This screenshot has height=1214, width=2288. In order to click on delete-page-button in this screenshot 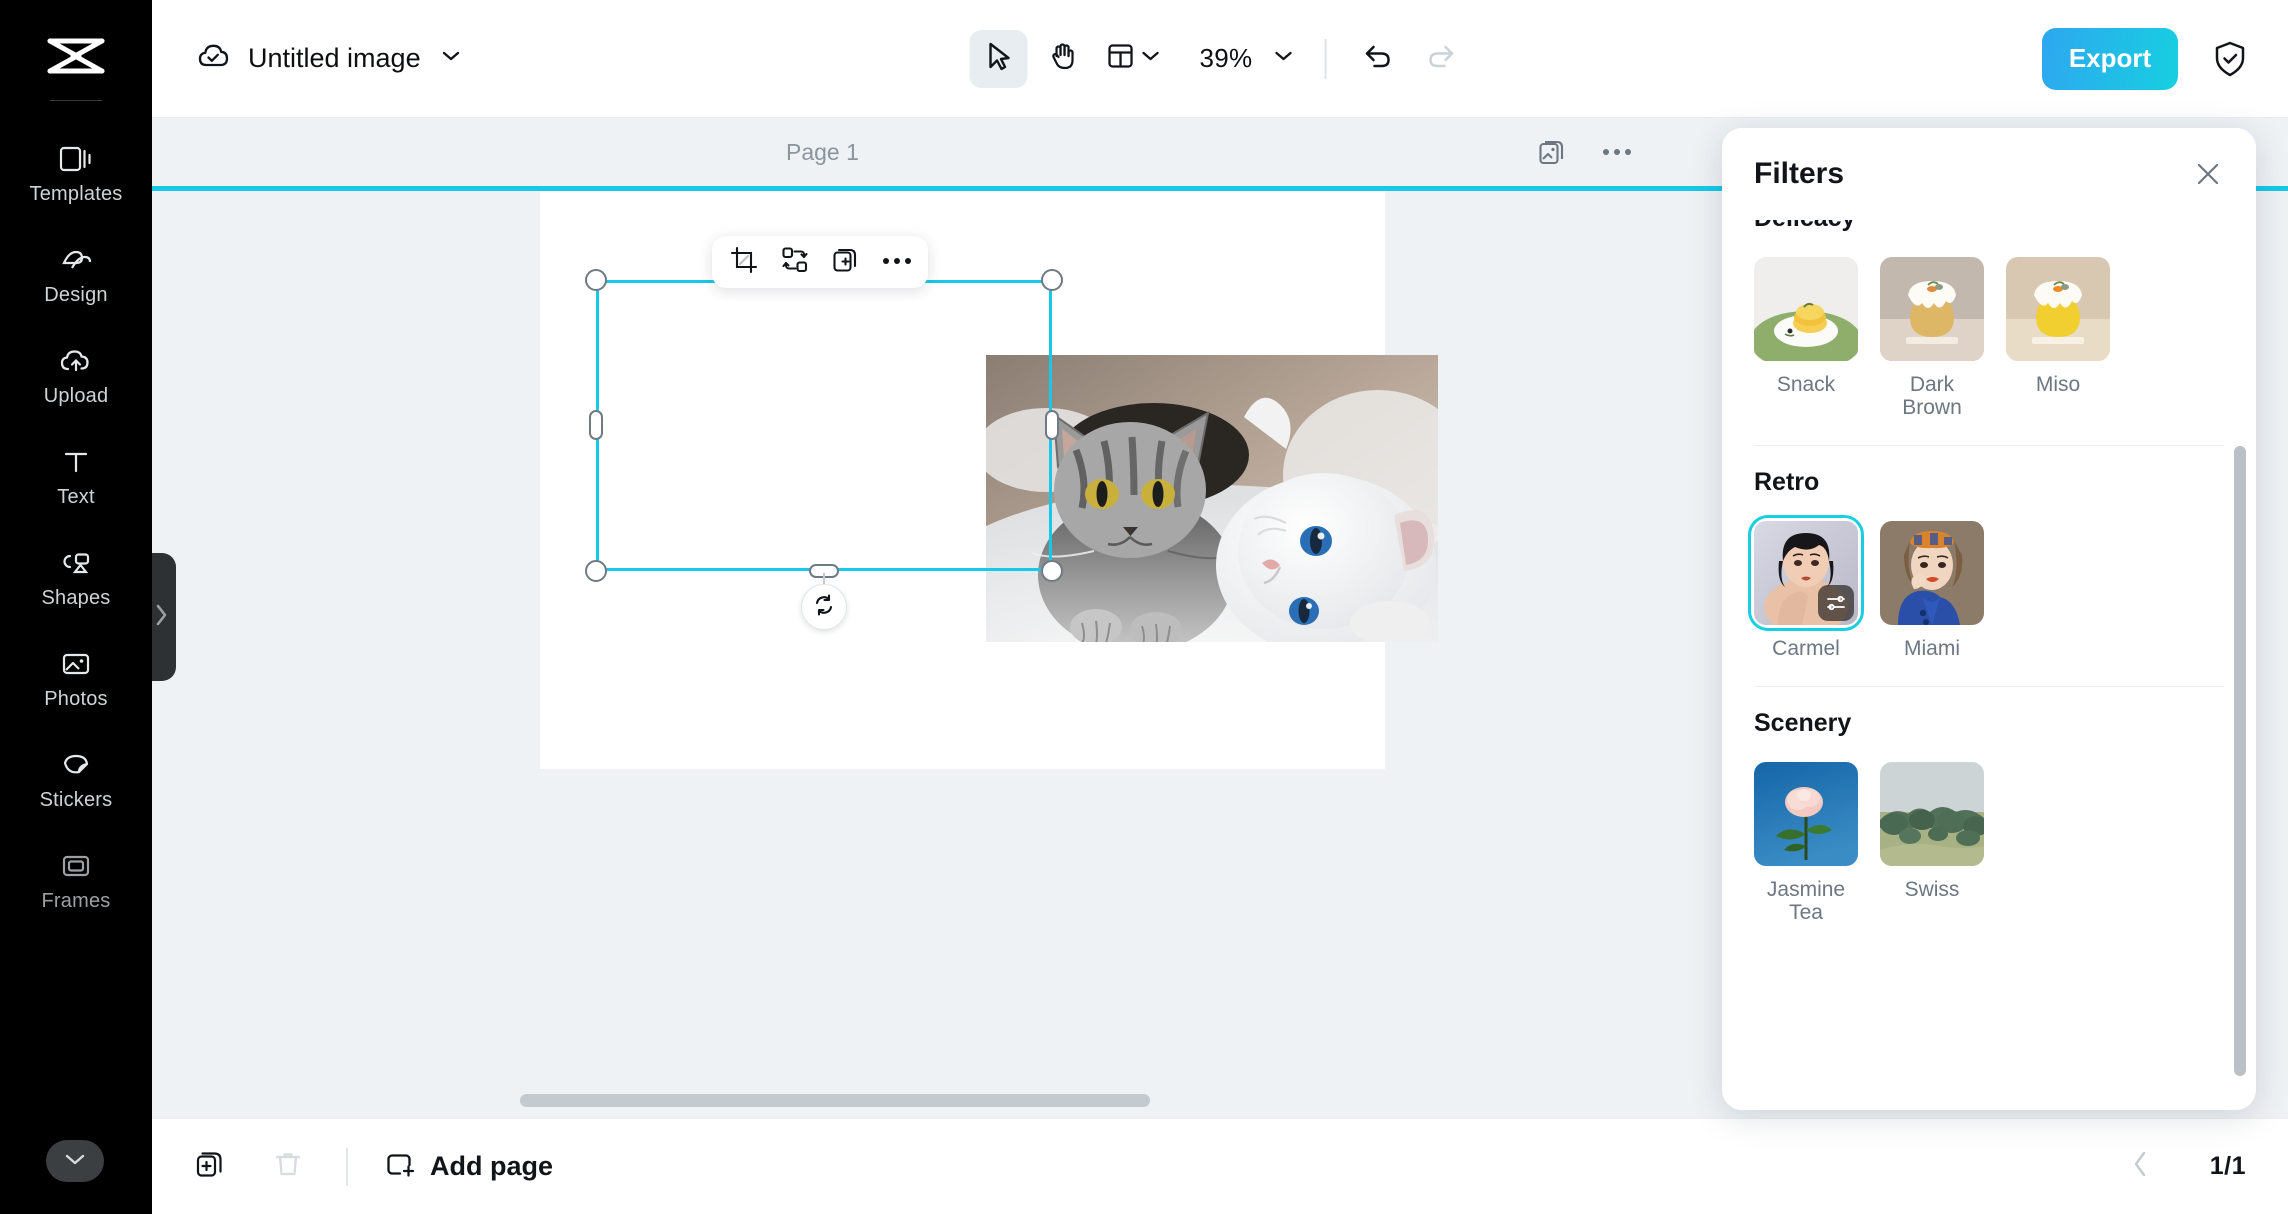, I will do `click(288, 1167)`.